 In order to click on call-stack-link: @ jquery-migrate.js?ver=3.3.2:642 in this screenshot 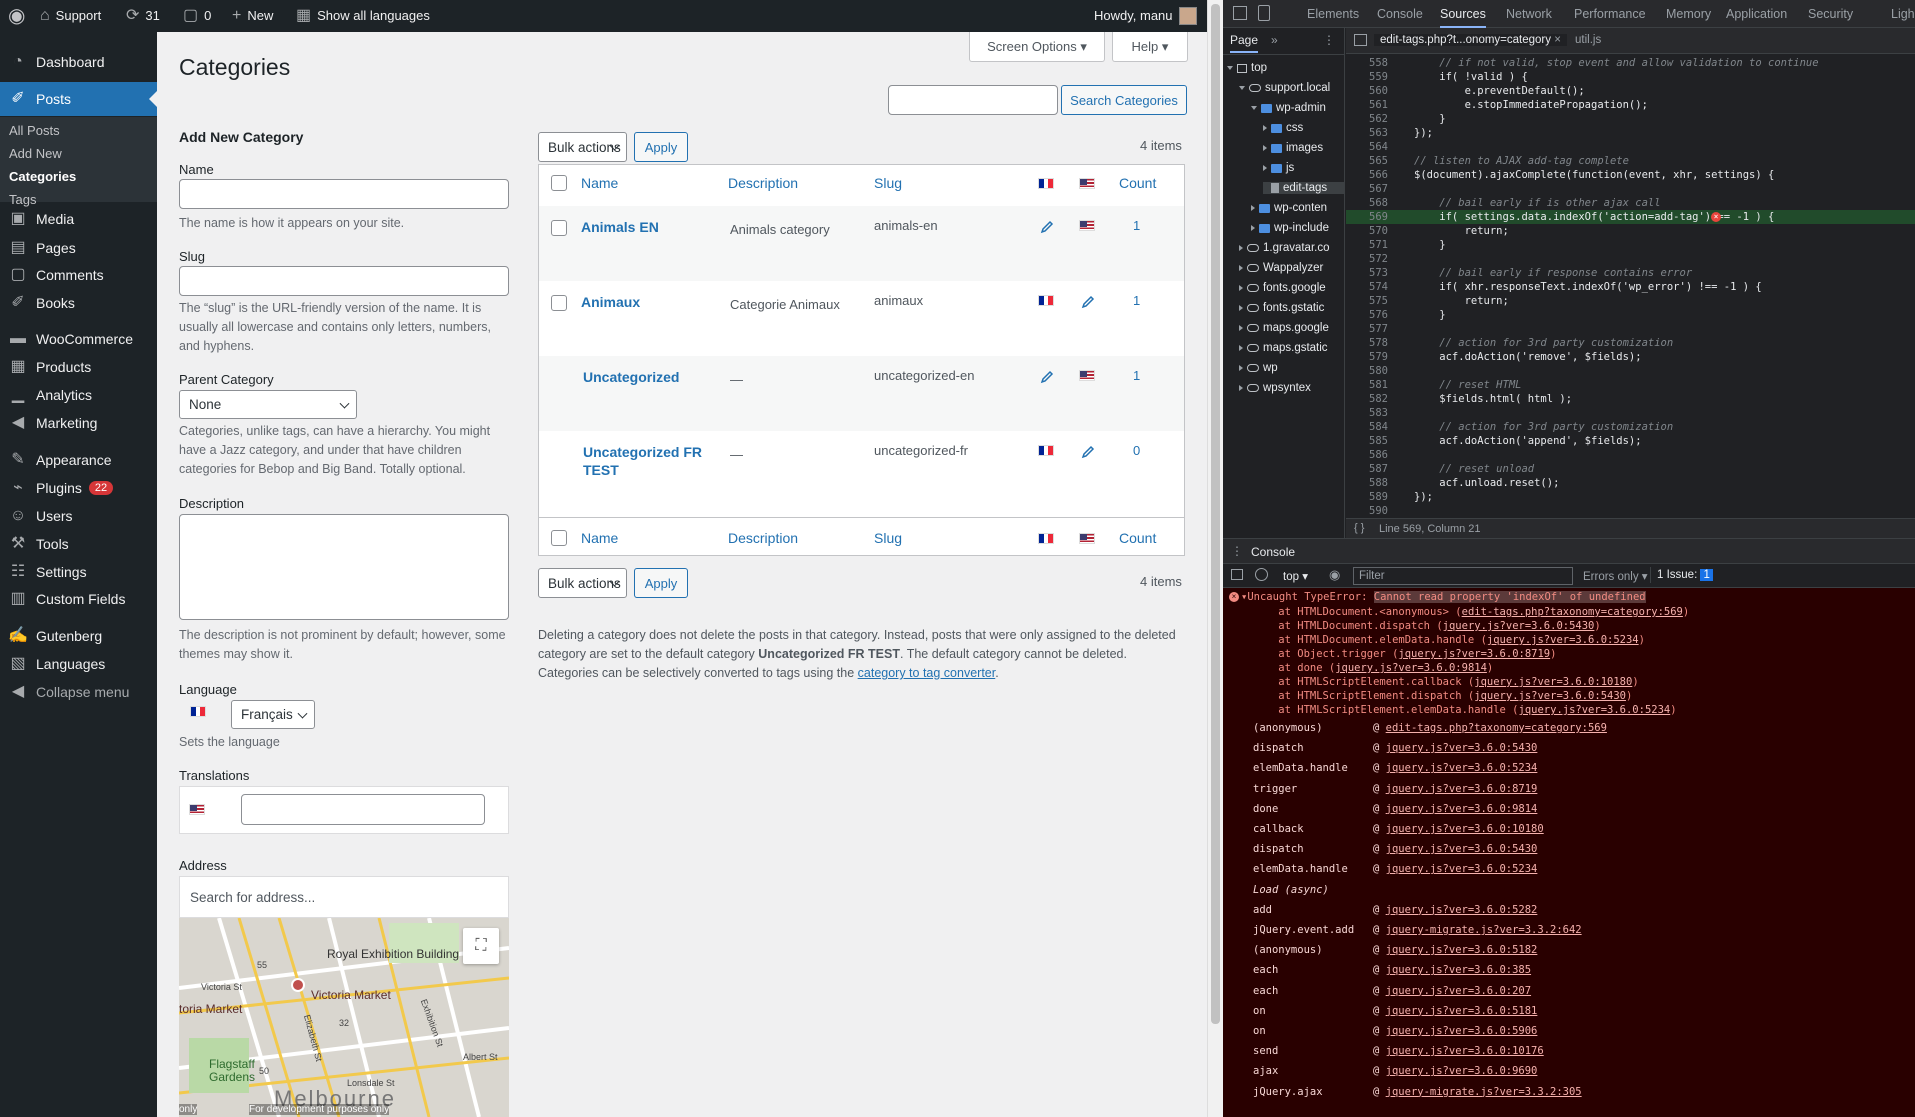, I will do `click(1477, 930)`.